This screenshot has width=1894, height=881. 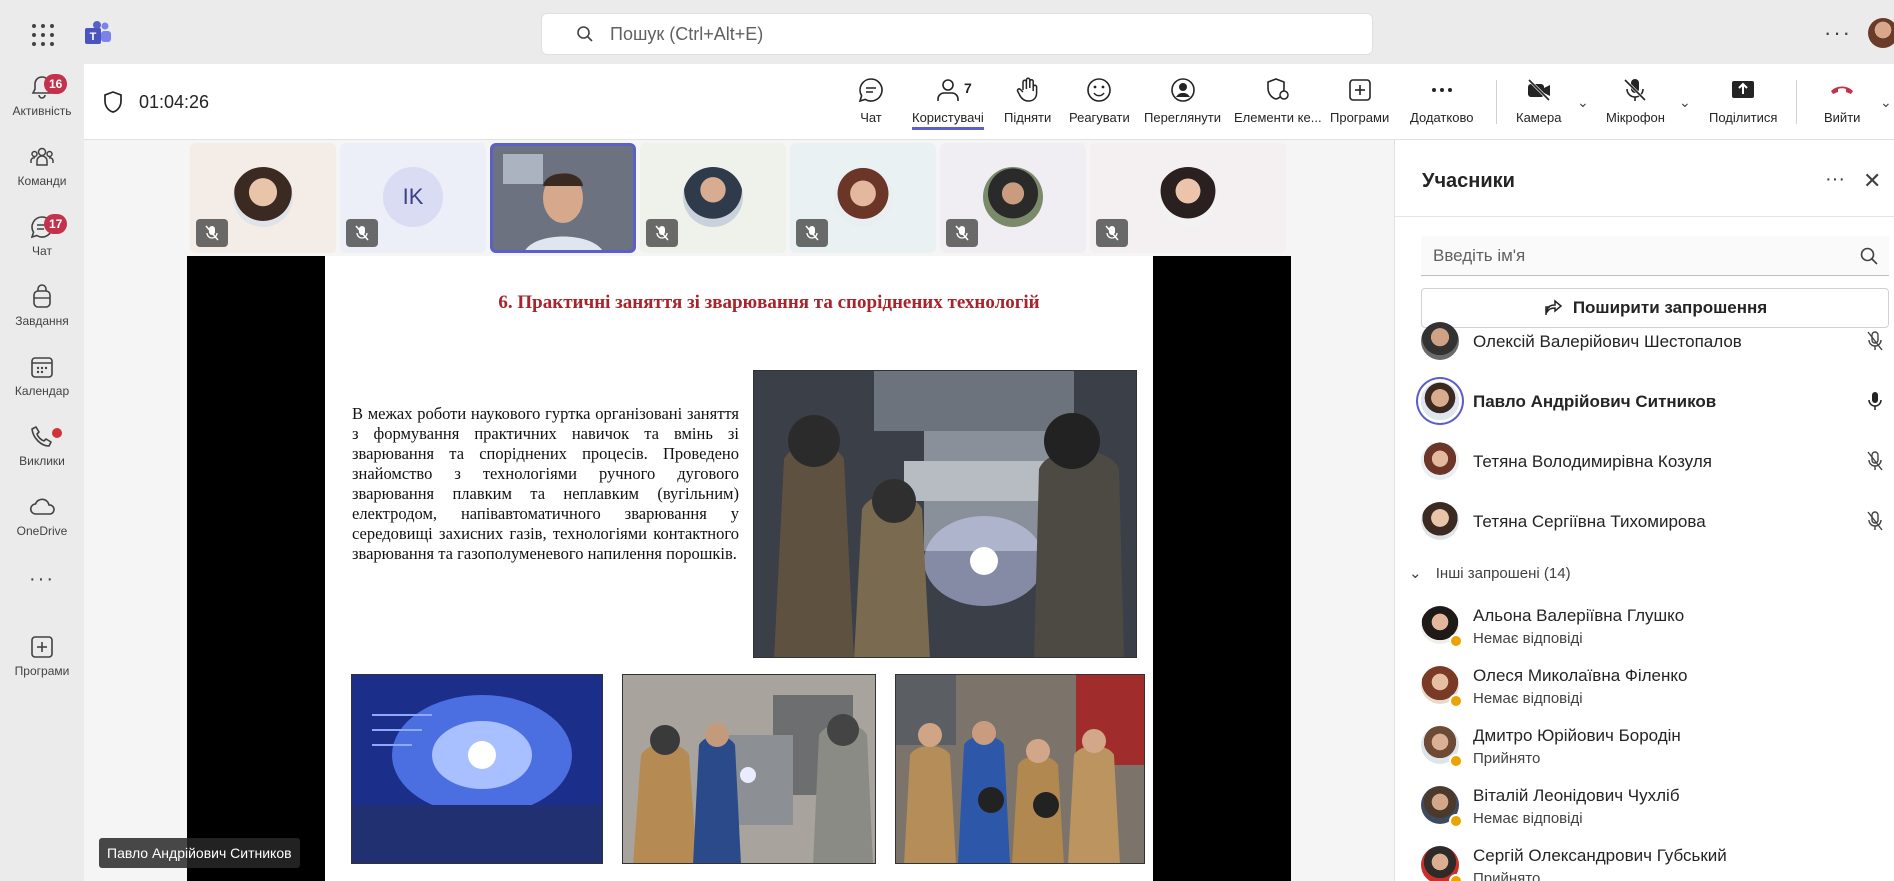 What do you see at coordinates (56, 224) in the screenshot?
I see `chat-badge: 17` at bounding box center [56, 224].